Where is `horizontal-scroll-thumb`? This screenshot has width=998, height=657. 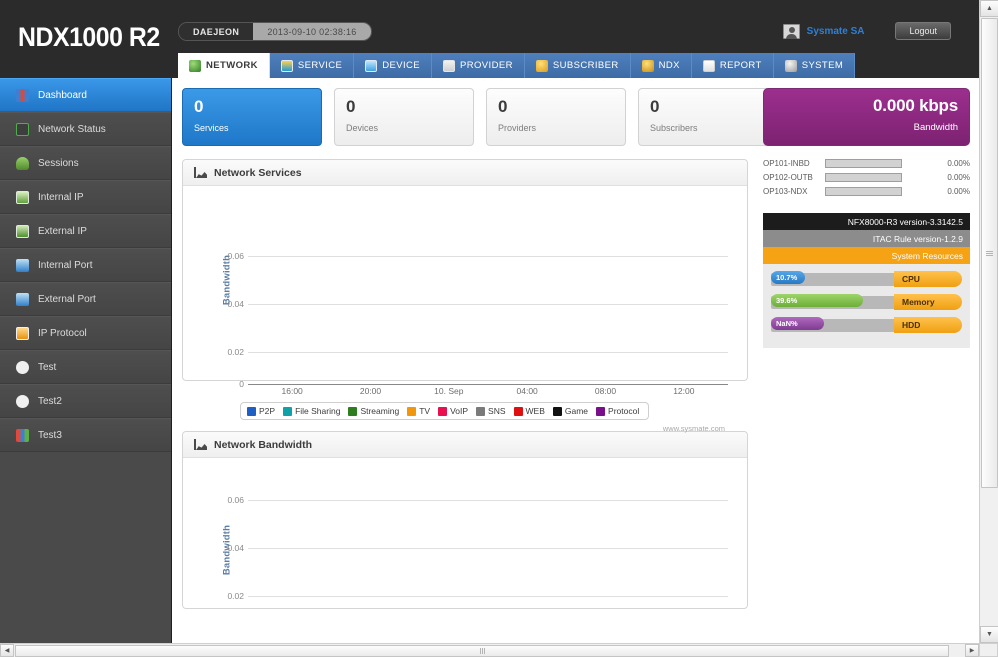 horizontal-scroll-thumb is located at coordinates (482, 651).